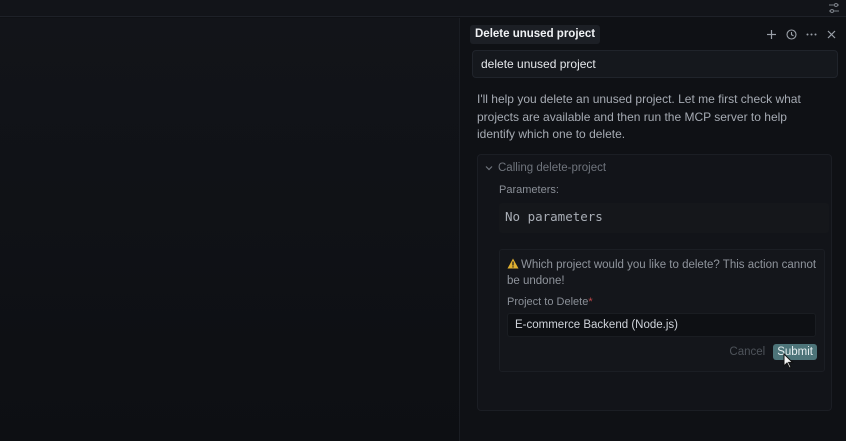  Describe the element at coordinates (801, 34) in the screenshot. I see `header-actions` at that location.